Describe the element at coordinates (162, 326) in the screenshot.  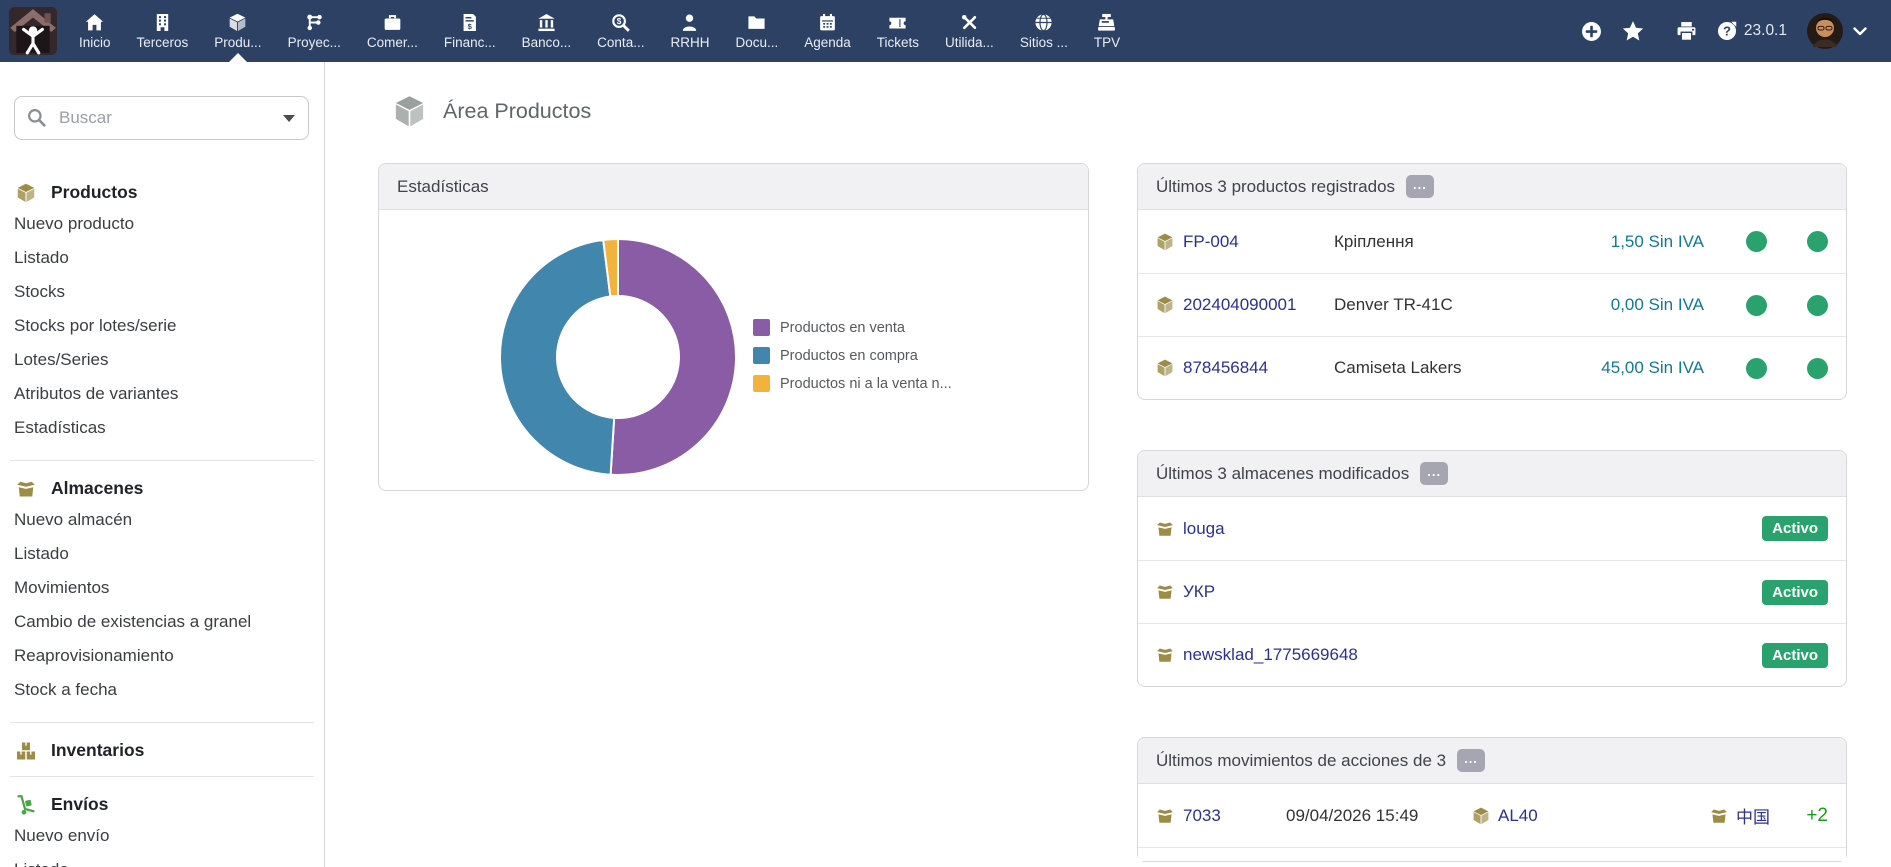
I see `sidebar-item-stocks-lotes: Stocks por lotes/serie` at that location.